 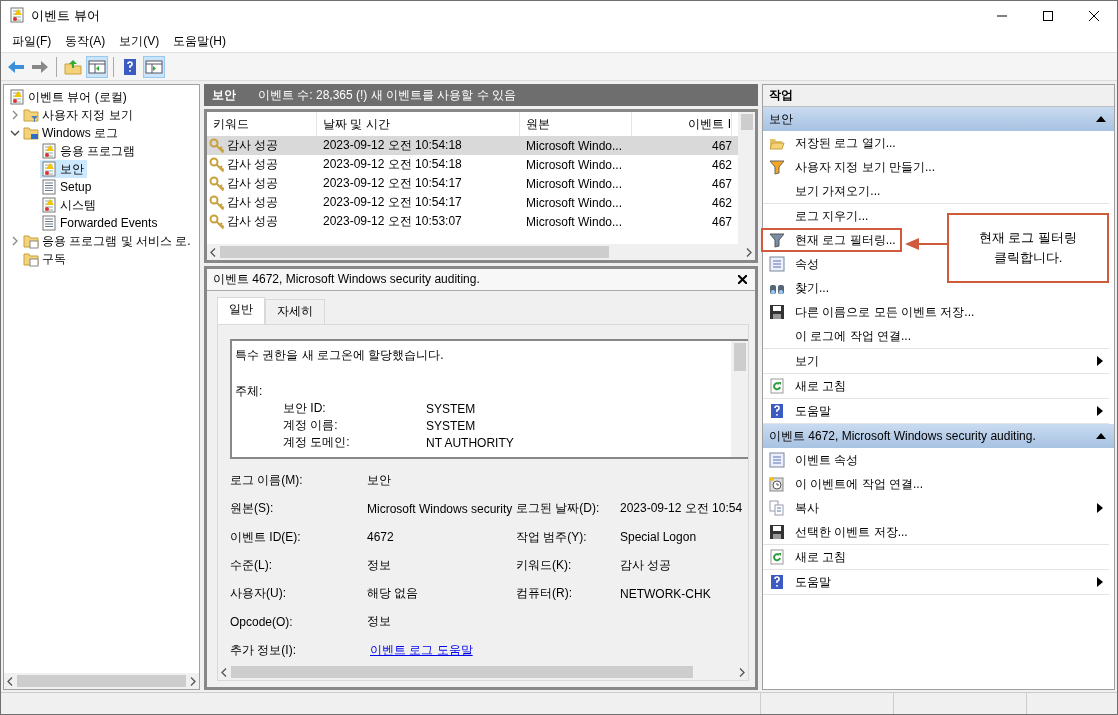 What do you see at coordinates (31, 115) in the screenshot?
I see `filter-folder-icon` at bounding box center [31, 115].